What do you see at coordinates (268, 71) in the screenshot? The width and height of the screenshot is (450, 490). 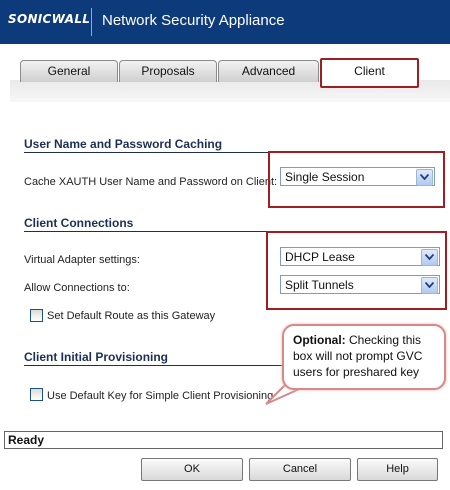 I see `tab-advanced: Advanced` at bounding box center [268, 71].